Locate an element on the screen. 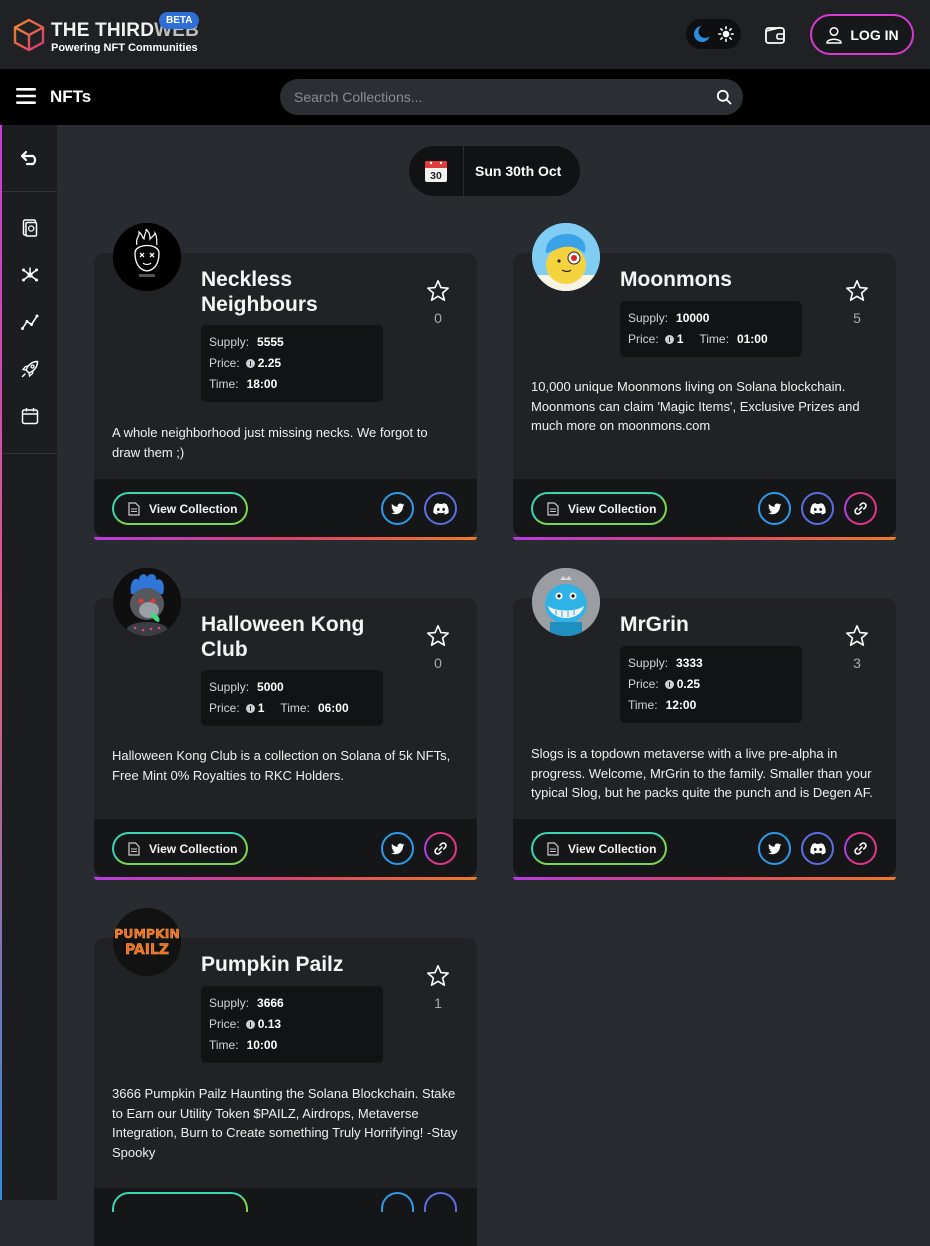 The width and height of the screenshot is (930, 1246). view-collection-button is located at coordinates (180, 1202).